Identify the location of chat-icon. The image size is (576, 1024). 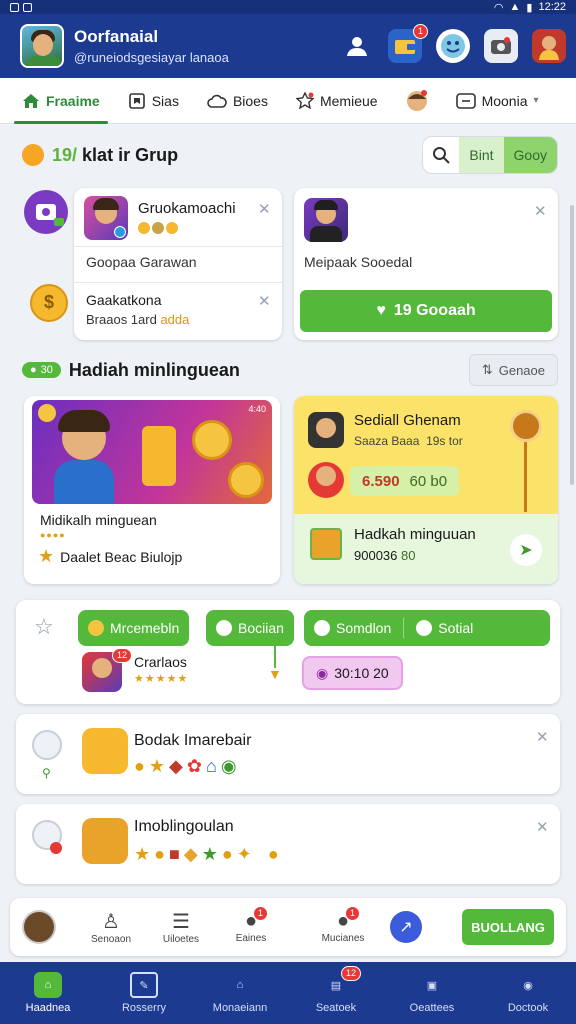
(465, 100).